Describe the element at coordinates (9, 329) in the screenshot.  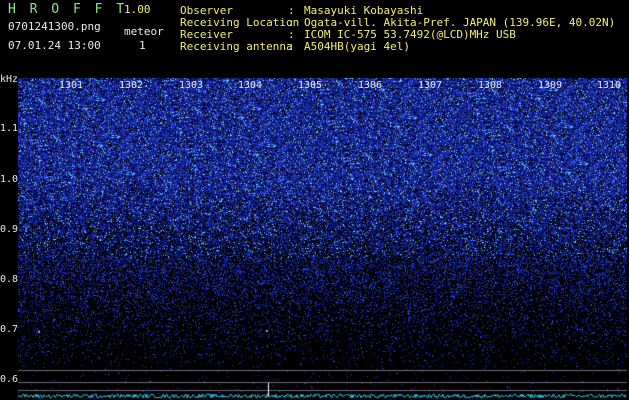
I see `y-tick-label: 0.7` at that location.